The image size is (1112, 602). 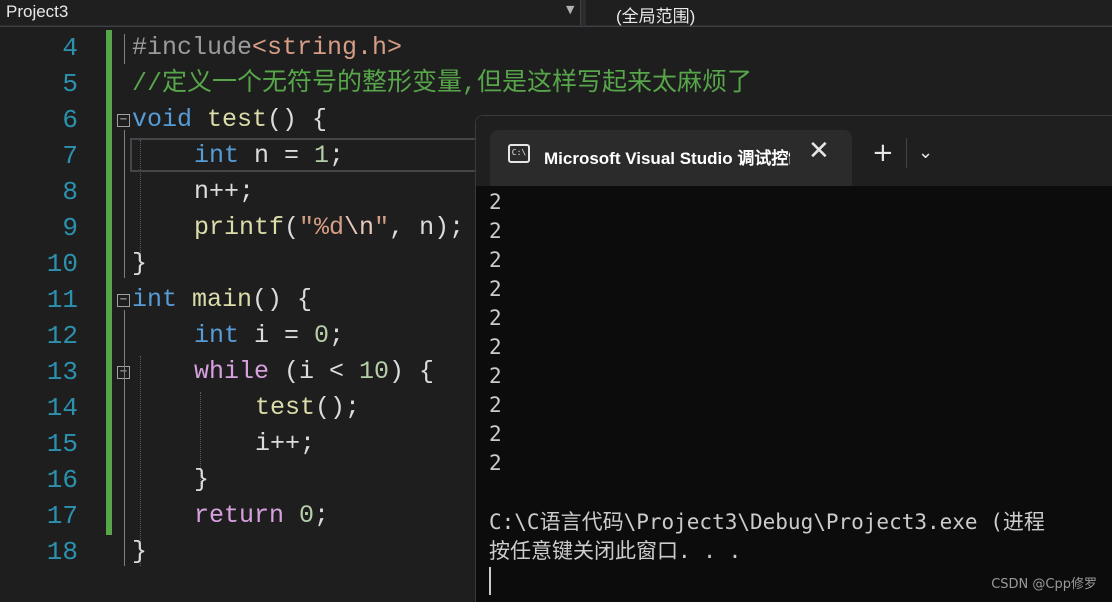 I want to click on console-icon: C:\, so click(x=519, y=153).